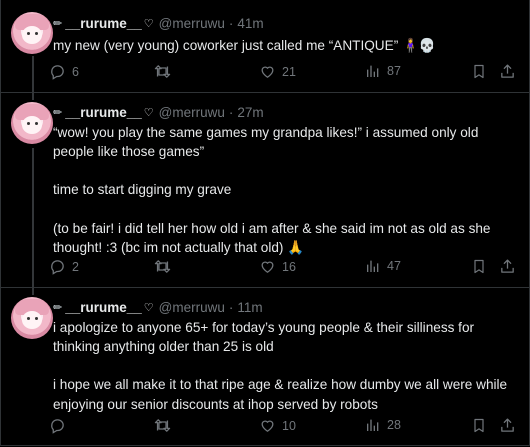  I want to click on tweet-header: ✏ __rurume__ ♡ @merruwu · 27m, so click(158, 112).